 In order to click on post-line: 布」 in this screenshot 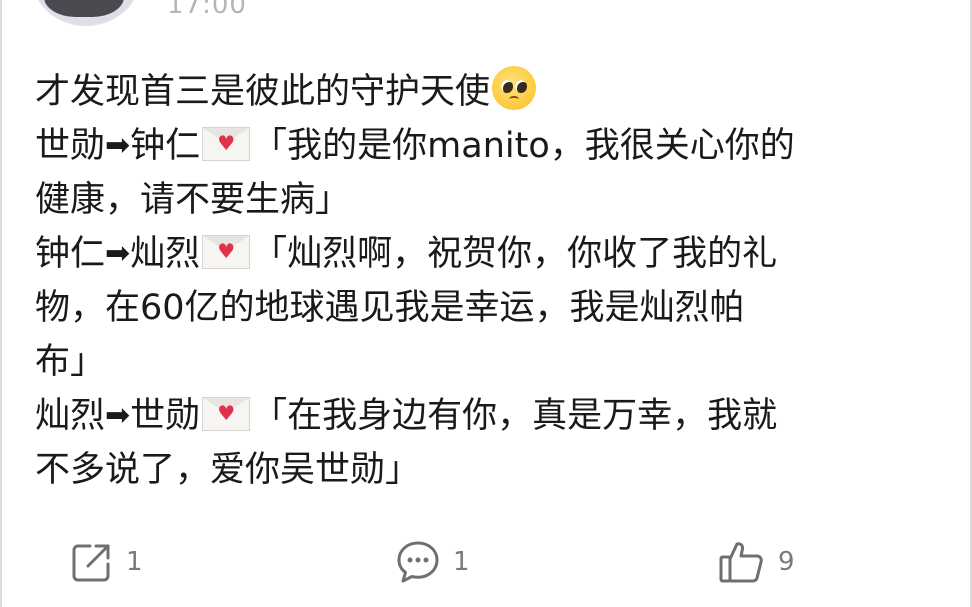, I will do `click(485, 362)`.